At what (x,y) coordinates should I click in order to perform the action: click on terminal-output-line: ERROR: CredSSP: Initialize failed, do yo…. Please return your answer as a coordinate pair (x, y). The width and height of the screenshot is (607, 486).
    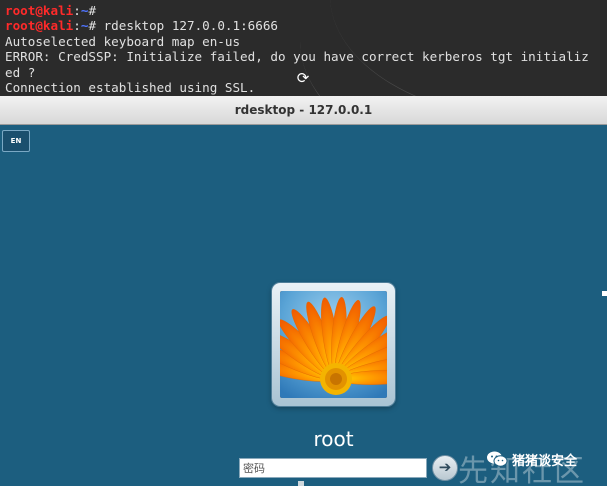
    Looking at the image, I should click on (297, 57).